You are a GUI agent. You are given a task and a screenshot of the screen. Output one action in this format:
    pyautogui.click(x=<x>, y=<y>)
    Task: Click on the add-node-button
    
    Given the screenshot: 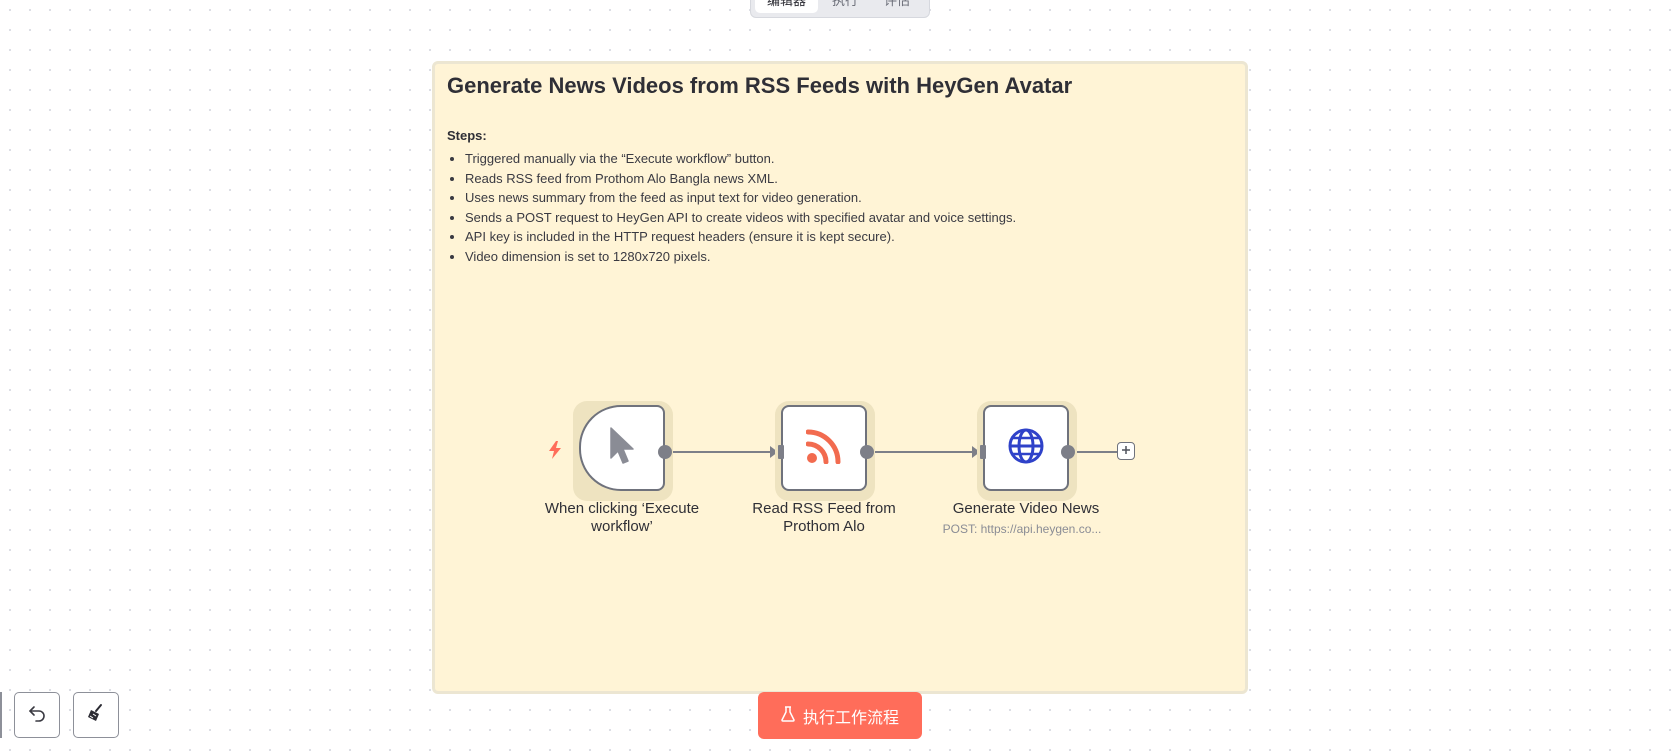 What is the action you would take?
    pyautogui.click(x=1126, y=451)
    